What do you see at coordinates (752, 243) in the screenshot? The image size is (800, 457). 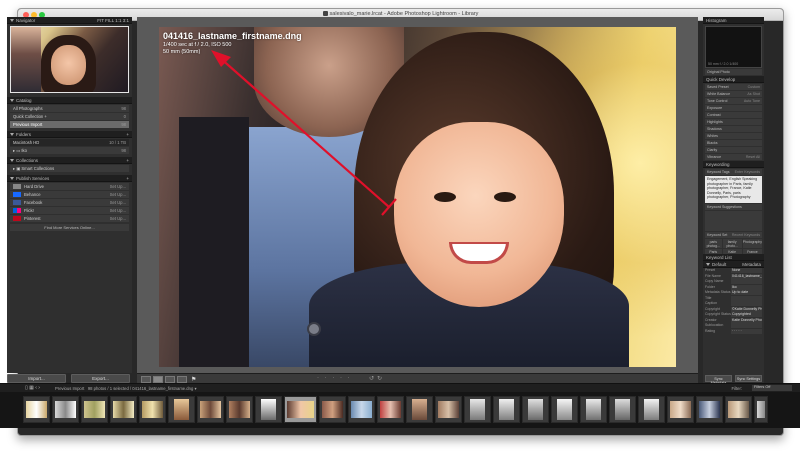 I see `keyword-set-item: Photography` at bounding box center [752, 243].